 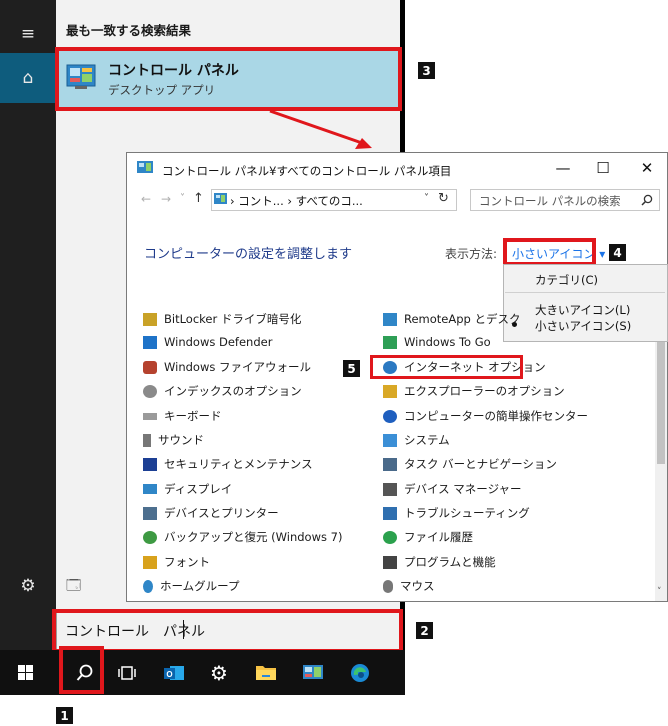 I want to click on control-panel-taskbar-icon, so click(x=313, y=672).